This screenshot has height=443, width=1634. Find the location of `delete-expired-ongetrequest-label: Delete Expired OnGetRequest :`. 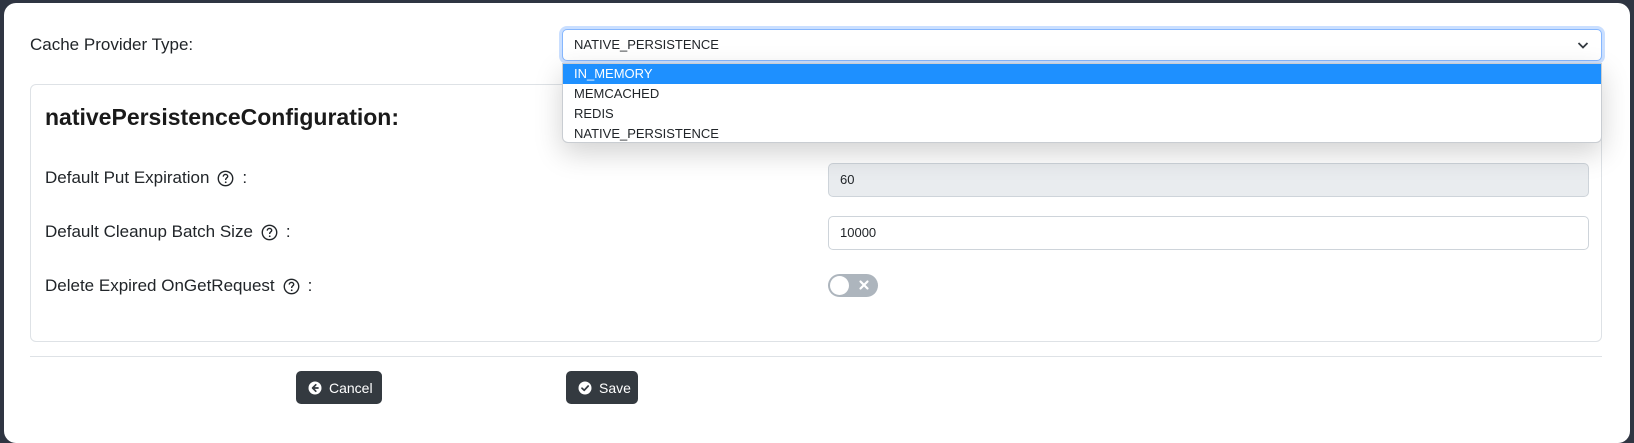

delete-expired-ongetrequest-label: Delete Expired OnGetRequest : is located at coordinates (178, 286).